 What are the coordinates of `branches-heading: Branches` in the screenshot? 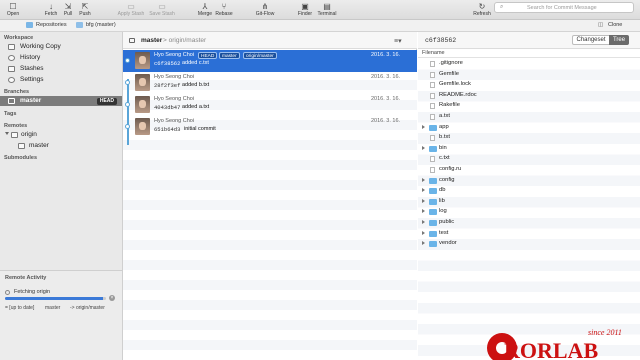 It's located at (17, 92).